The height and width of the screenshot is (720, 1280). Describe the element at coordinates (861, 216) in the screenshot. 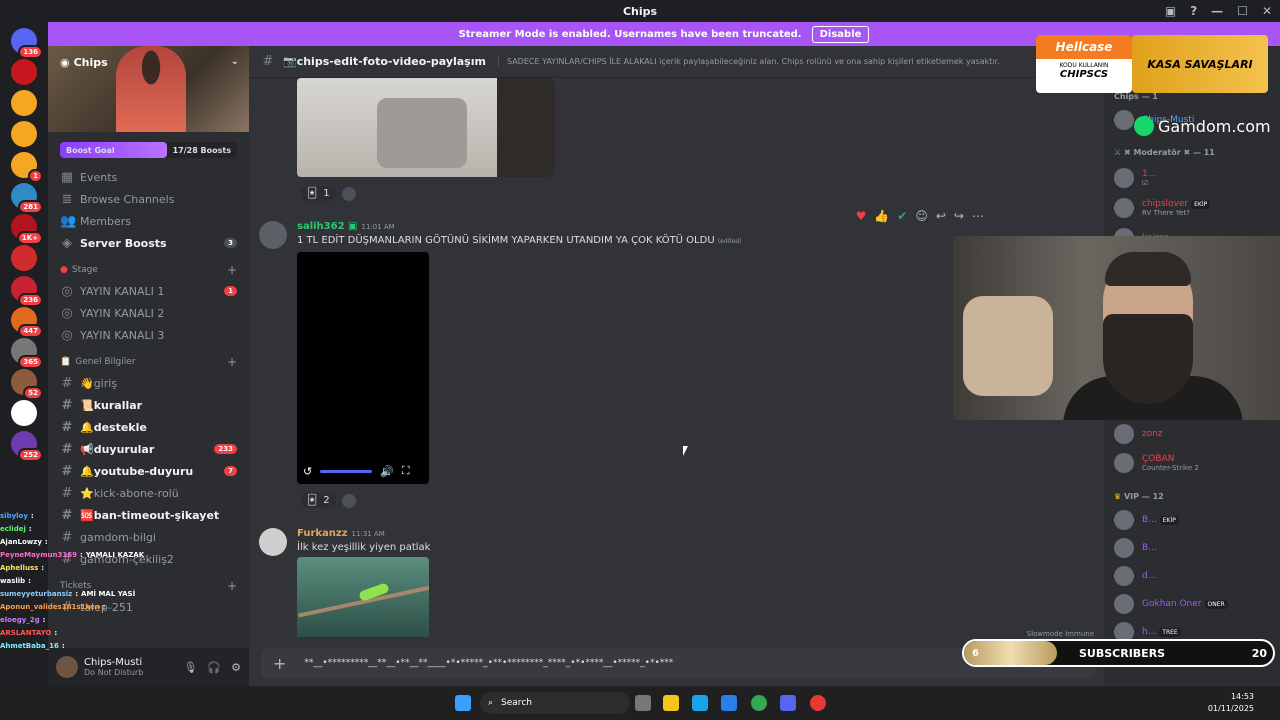

I see `heart-reaction-icon: ♥` at that location.